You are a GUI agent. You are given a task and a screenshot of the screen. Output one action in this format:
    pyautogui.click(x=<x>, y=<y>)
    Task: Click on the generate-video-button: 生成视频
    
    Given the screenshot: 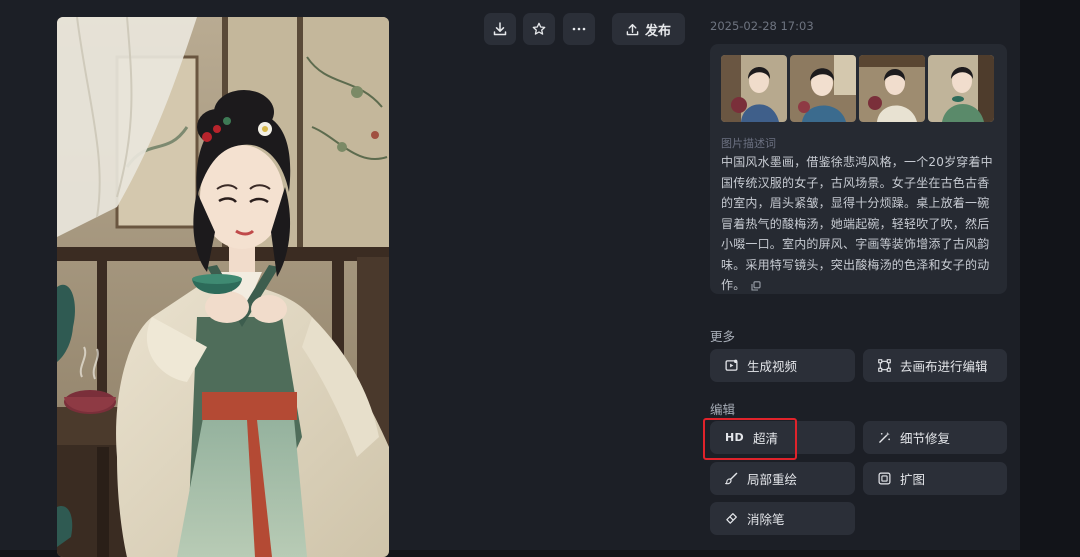 What is the action you would take?
    pyautogui.click(x=782, y=365)
    